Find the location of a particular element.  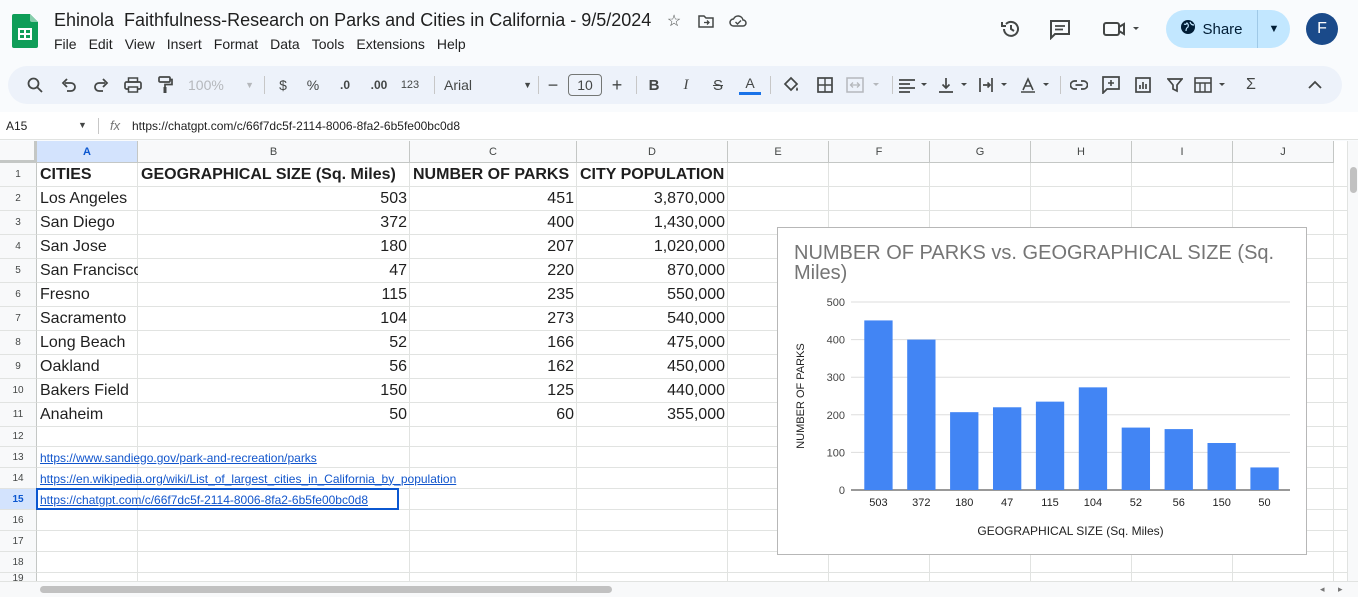

city-cell: Los Angeles is located at coordinates (87, 199).